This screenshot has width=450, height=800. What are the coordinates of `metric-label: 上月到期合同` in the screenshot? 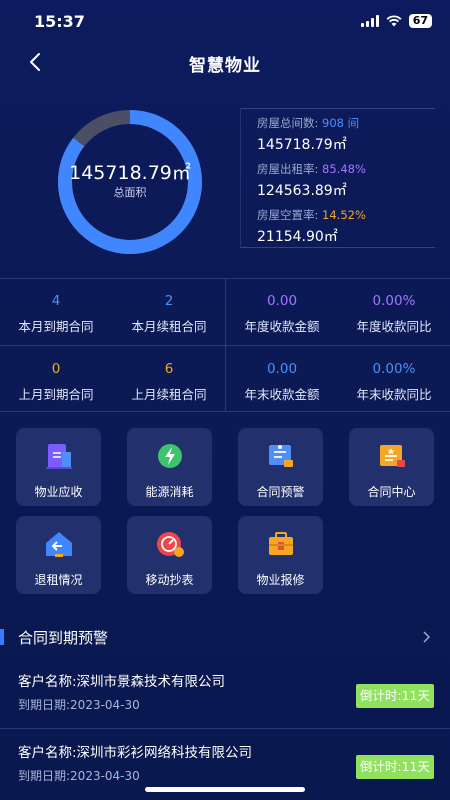 It's located at (56, 394).